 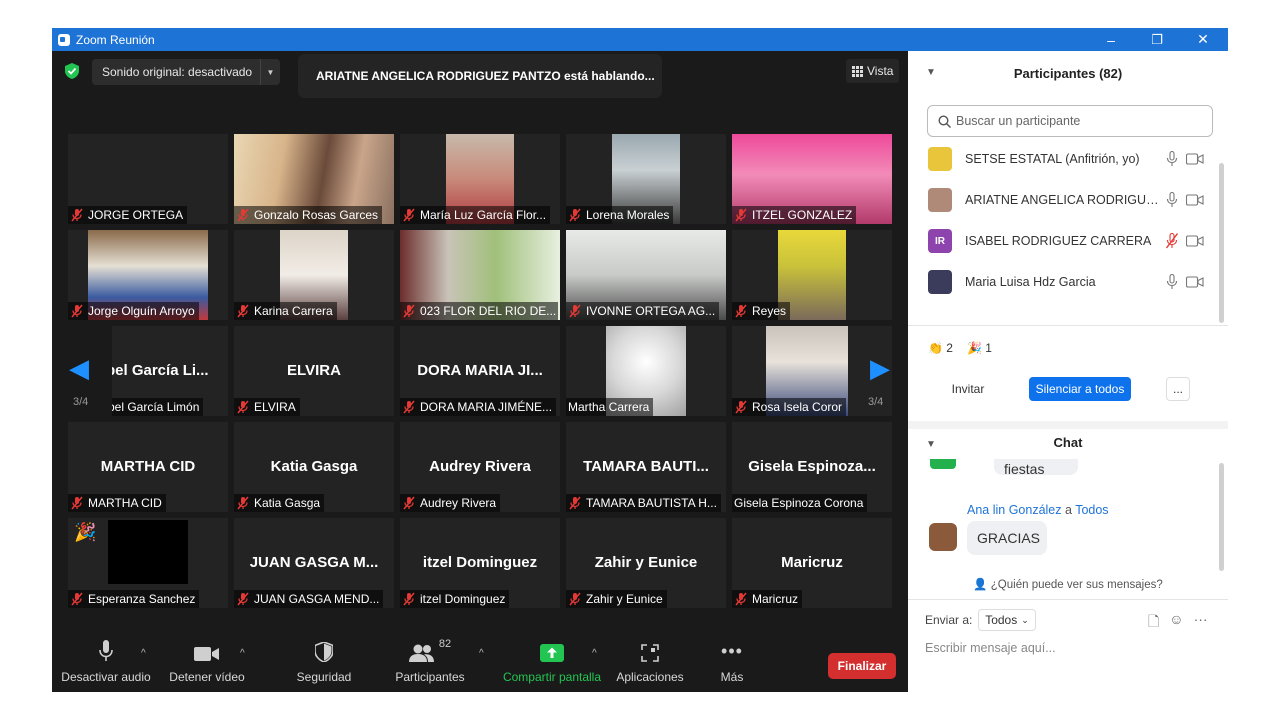 I want to click on participant-name-label: Maricruz, so click(x=767, y=599).